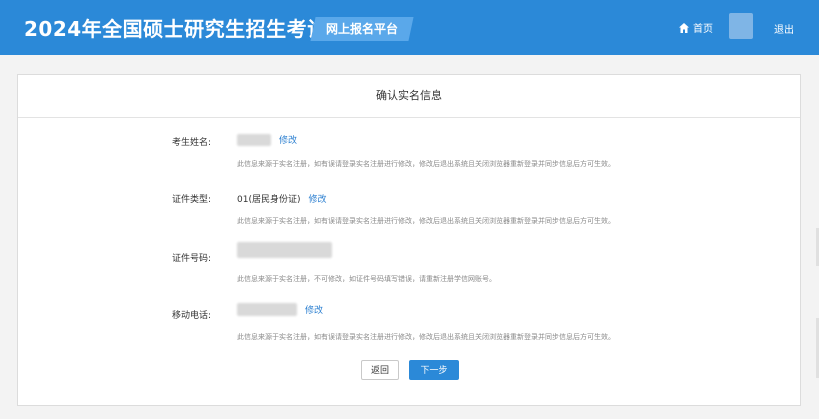  What do you see at coordinates (434, 370) in the screenshot?
I see `next-step-button: 下一步` at bounding box center [434, 370].